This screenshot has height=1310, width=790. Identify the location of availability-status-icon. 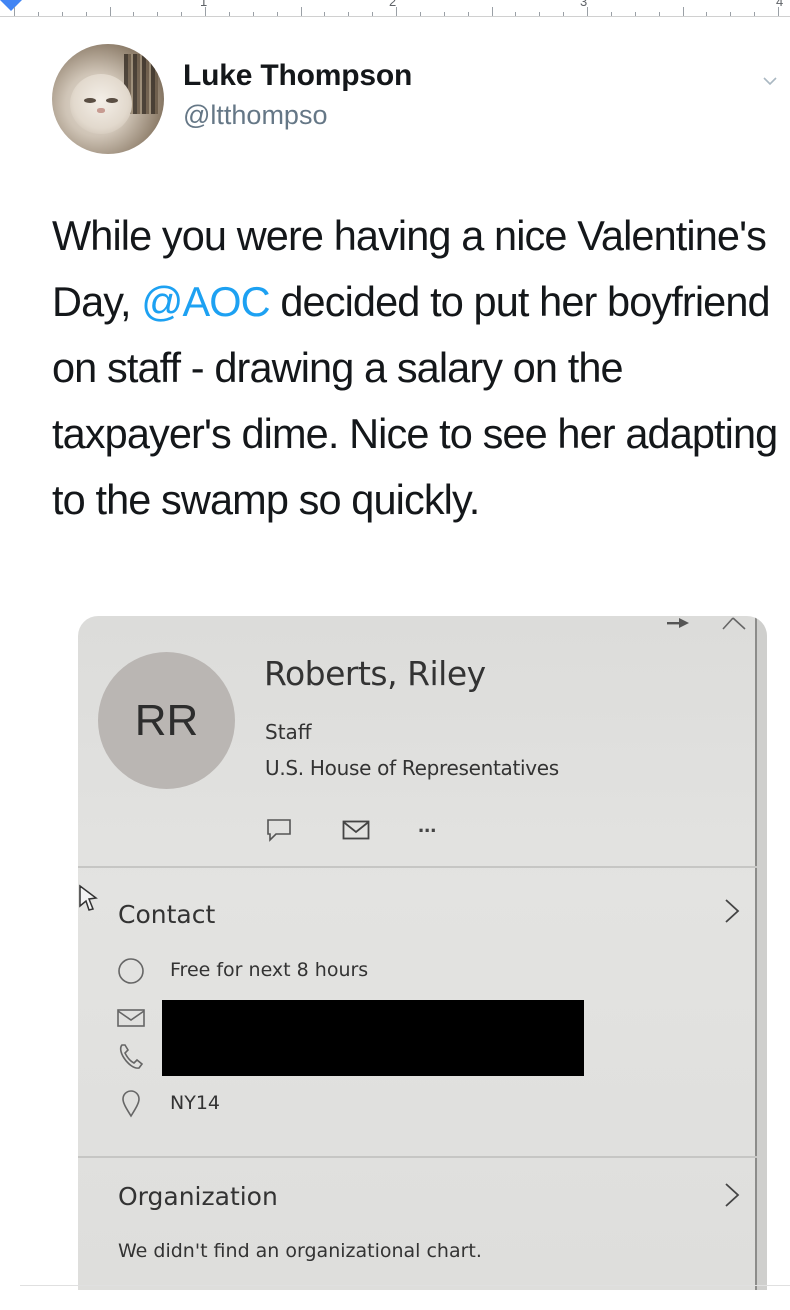
(131, 971).